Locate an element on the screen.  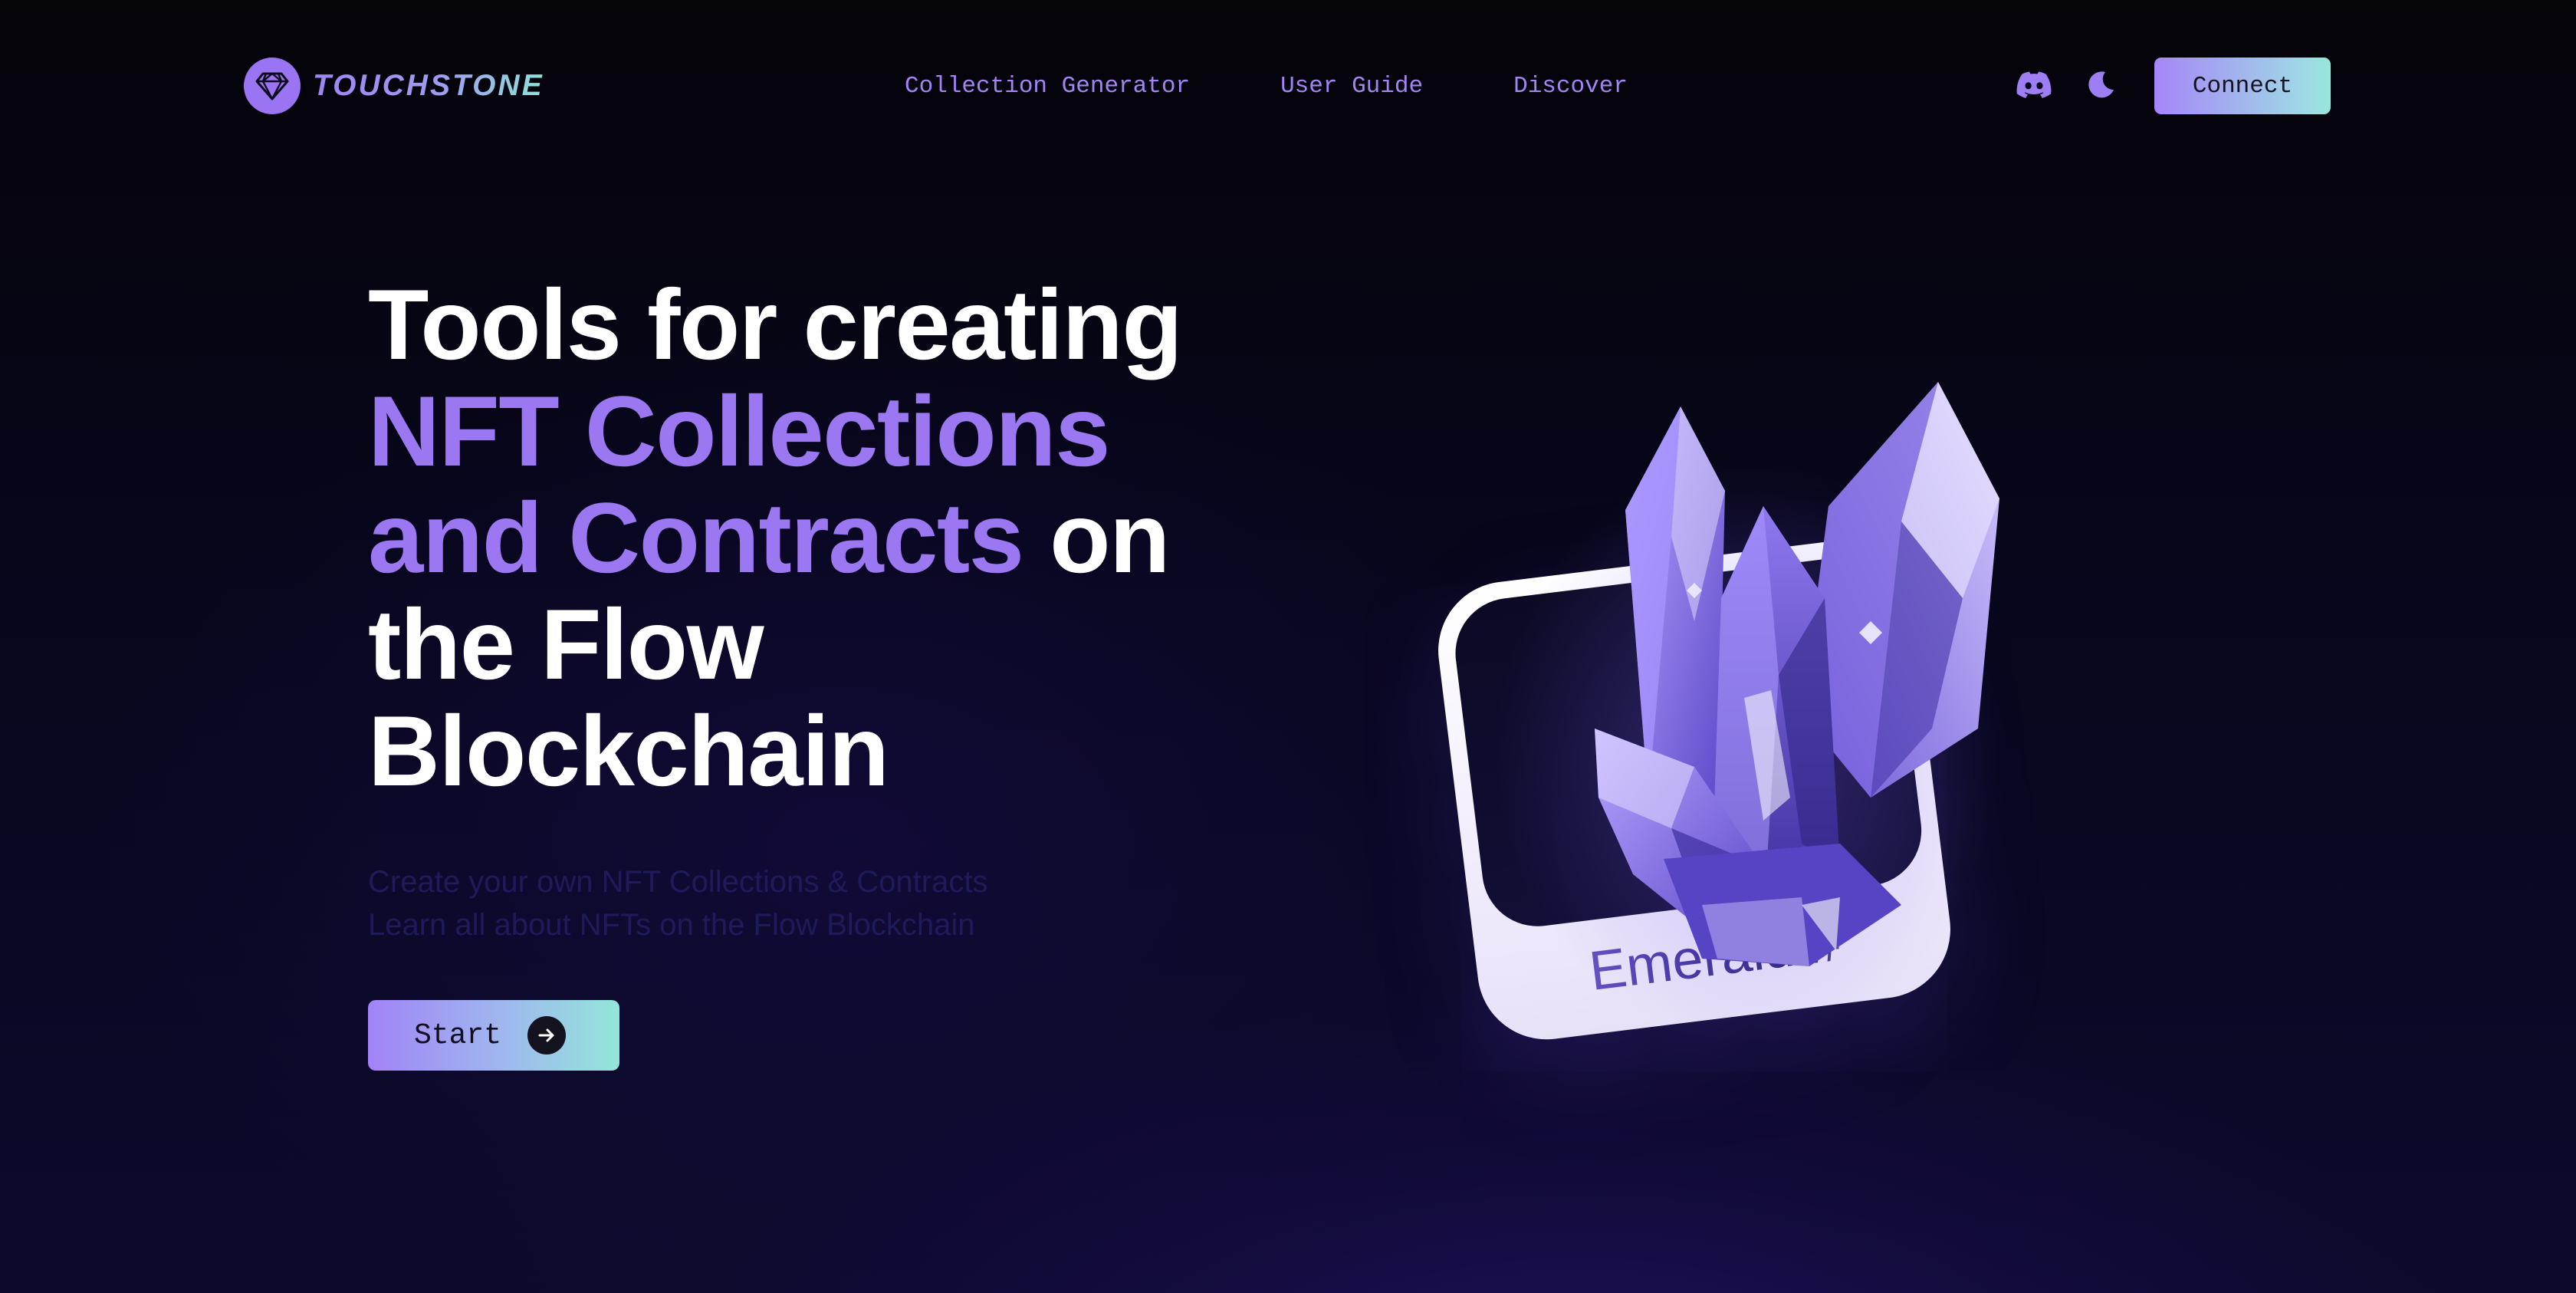
connect-button: Connect is located at coordinates (2242, 86).